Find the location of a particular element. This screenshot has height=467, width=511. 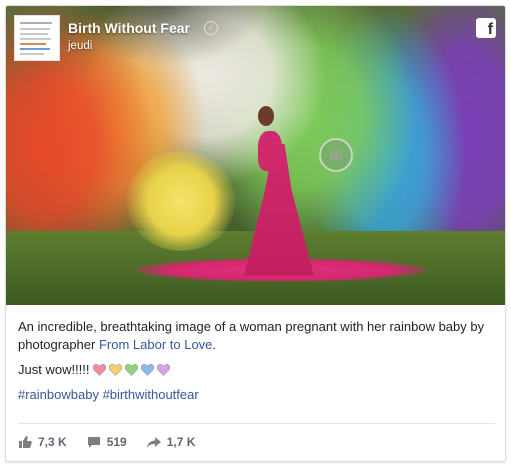

photo-head is located at coordinates (266, 116).